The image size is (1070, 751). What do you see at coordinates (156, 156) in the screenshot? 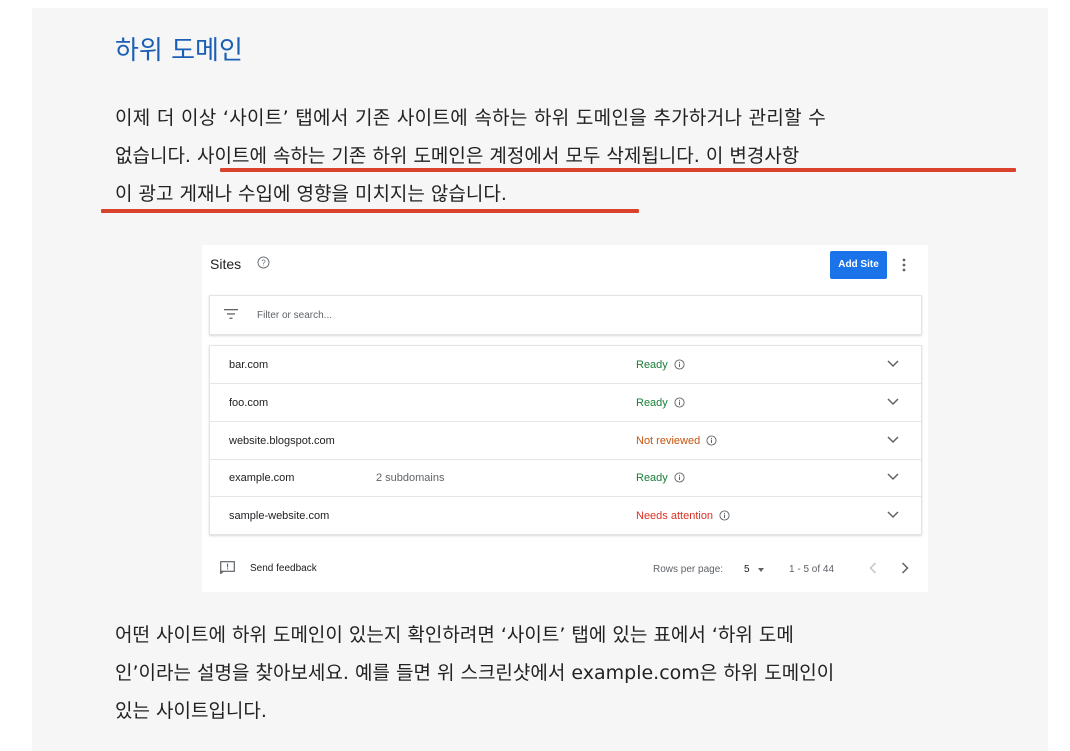
I see `paragraph-intro-line-2-plain: 없습니다.` at bounding box center [156, 156].